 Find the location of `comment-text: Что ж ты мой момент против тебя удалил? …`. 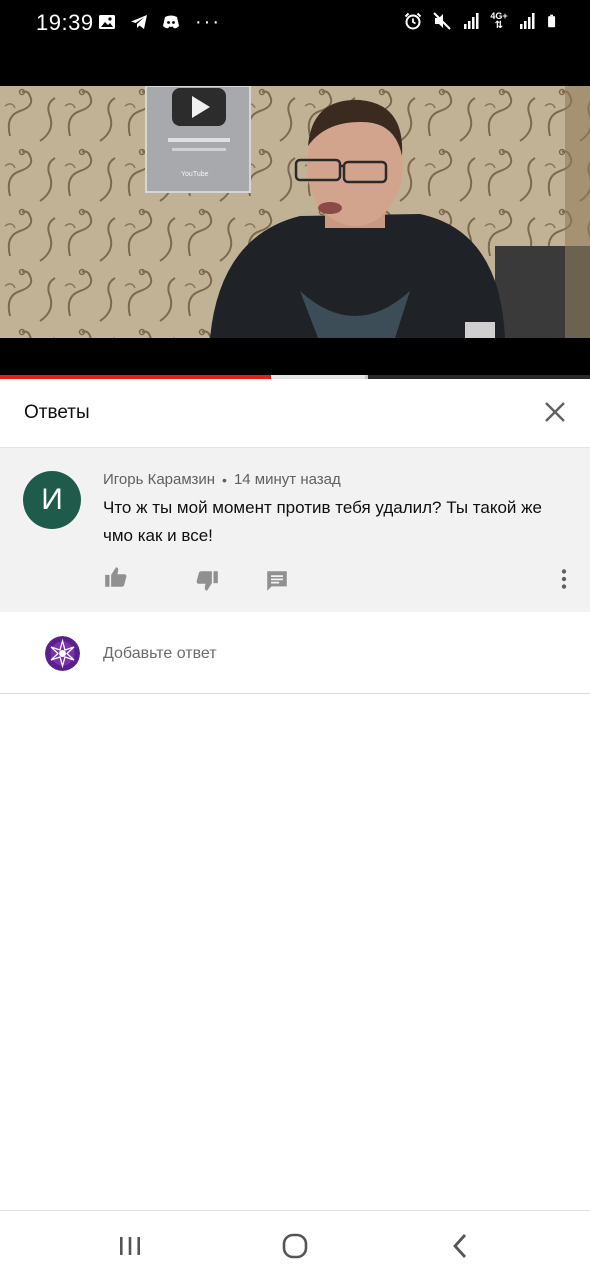

comment-text: Что ж ты мой момент против тебя удалил? … is located at coordinates (322, 521).